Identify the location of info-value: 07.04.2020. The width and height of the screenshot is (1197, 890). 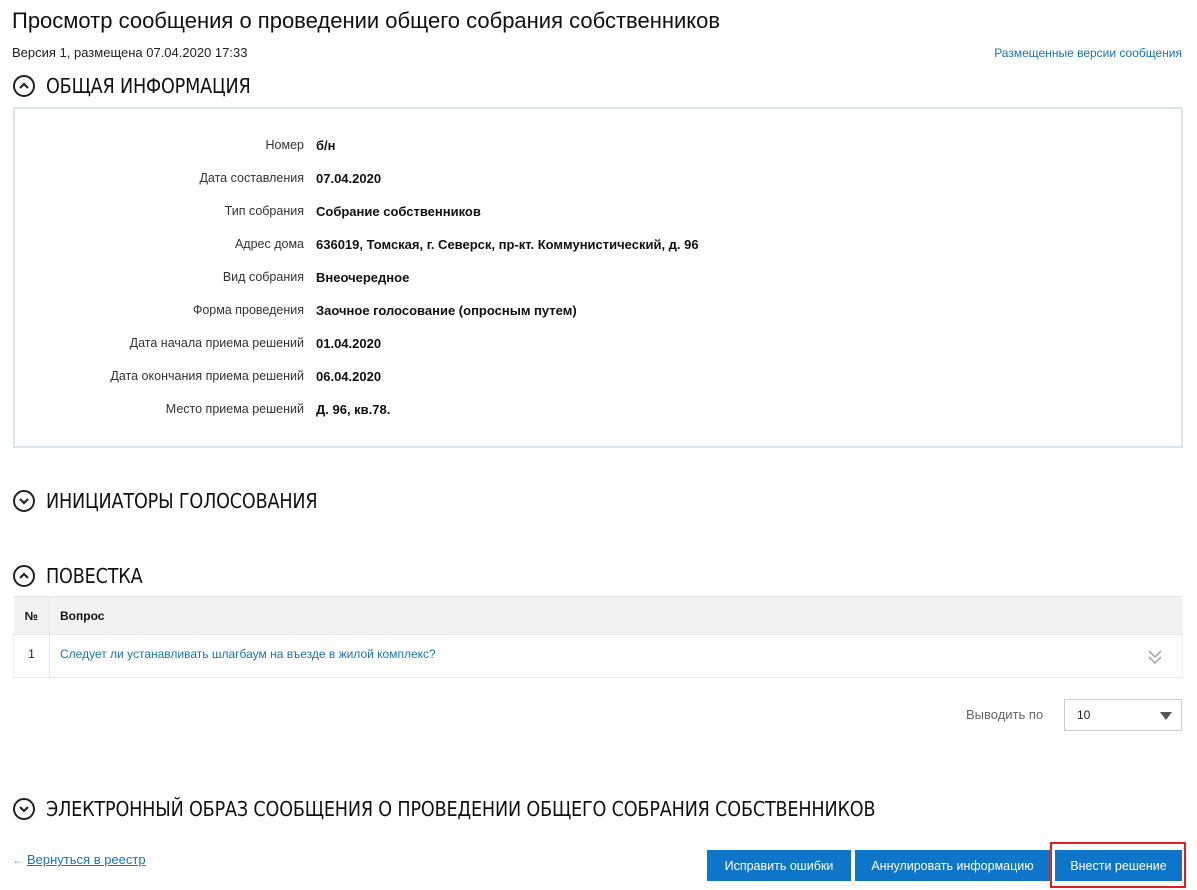
(349, 178).